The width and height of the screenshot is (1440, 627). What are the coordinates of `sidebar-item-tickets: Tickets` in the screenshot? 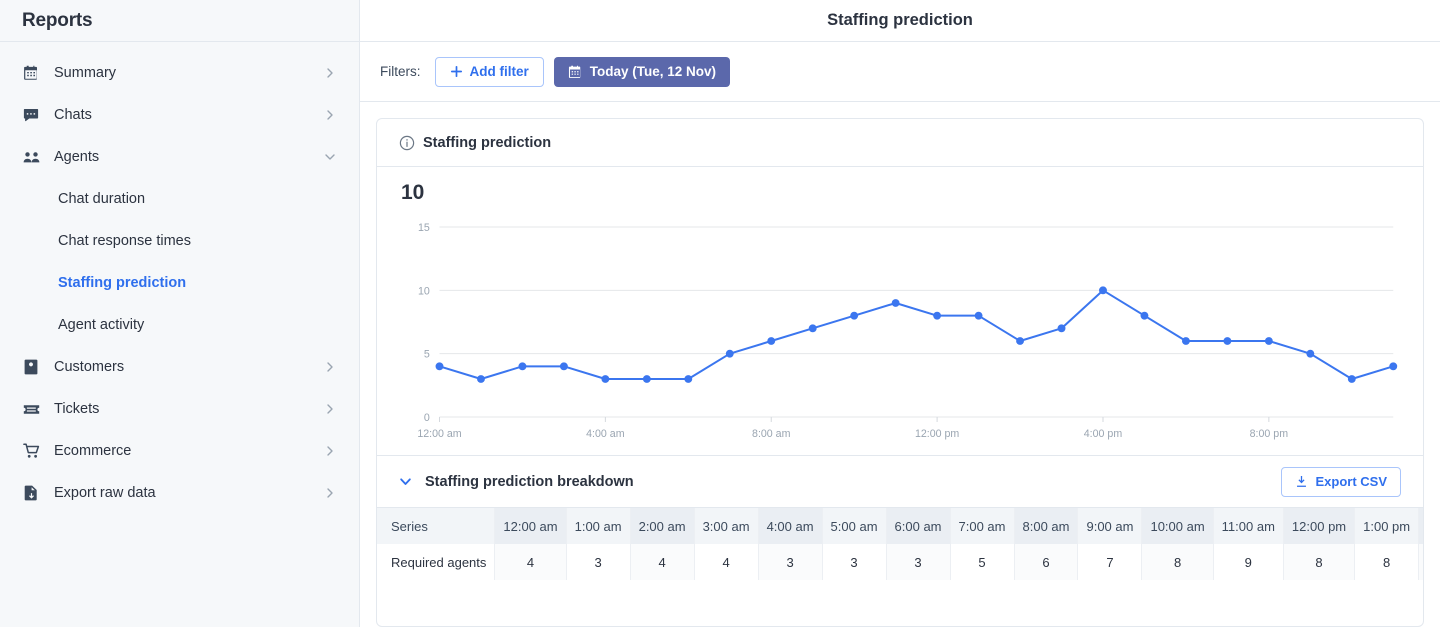 It's located at (179, 409).